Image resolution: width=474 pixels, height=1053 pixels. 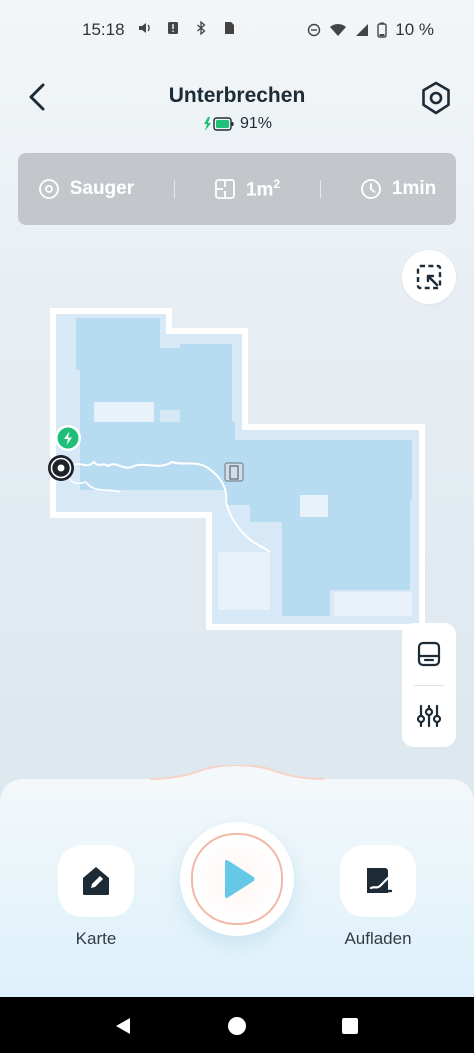 What do you see at coordinates (338, 30) in the screenshot?
I see `wifi-icon` at bounding box center [338, 30].